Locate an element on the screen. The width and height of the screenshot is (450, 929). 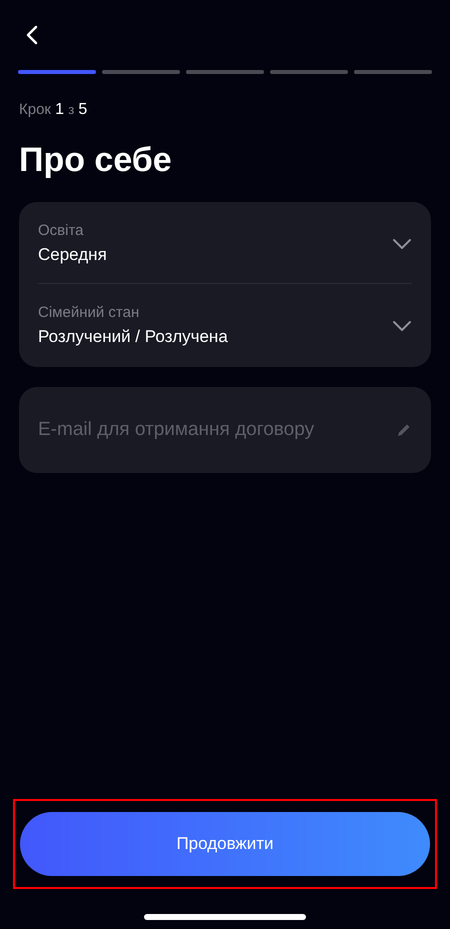
page-title: Про себе is located at coordinates (96, 160).